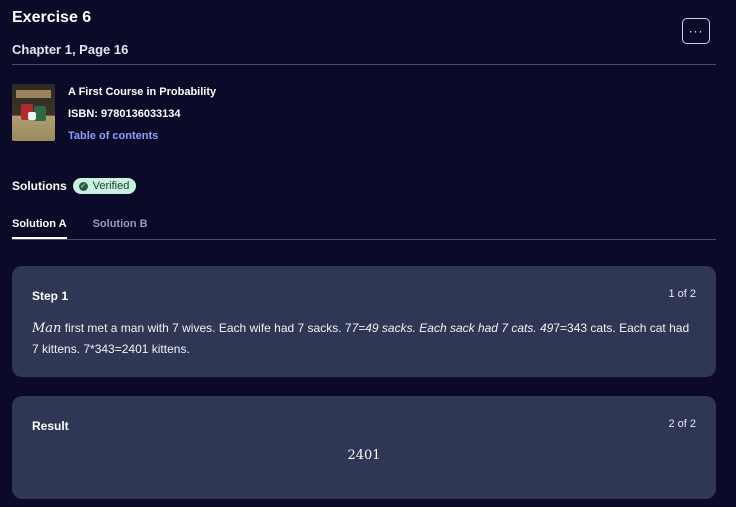  I want to click on solution-tabs: Solution A Solution B, so click(93, 228).